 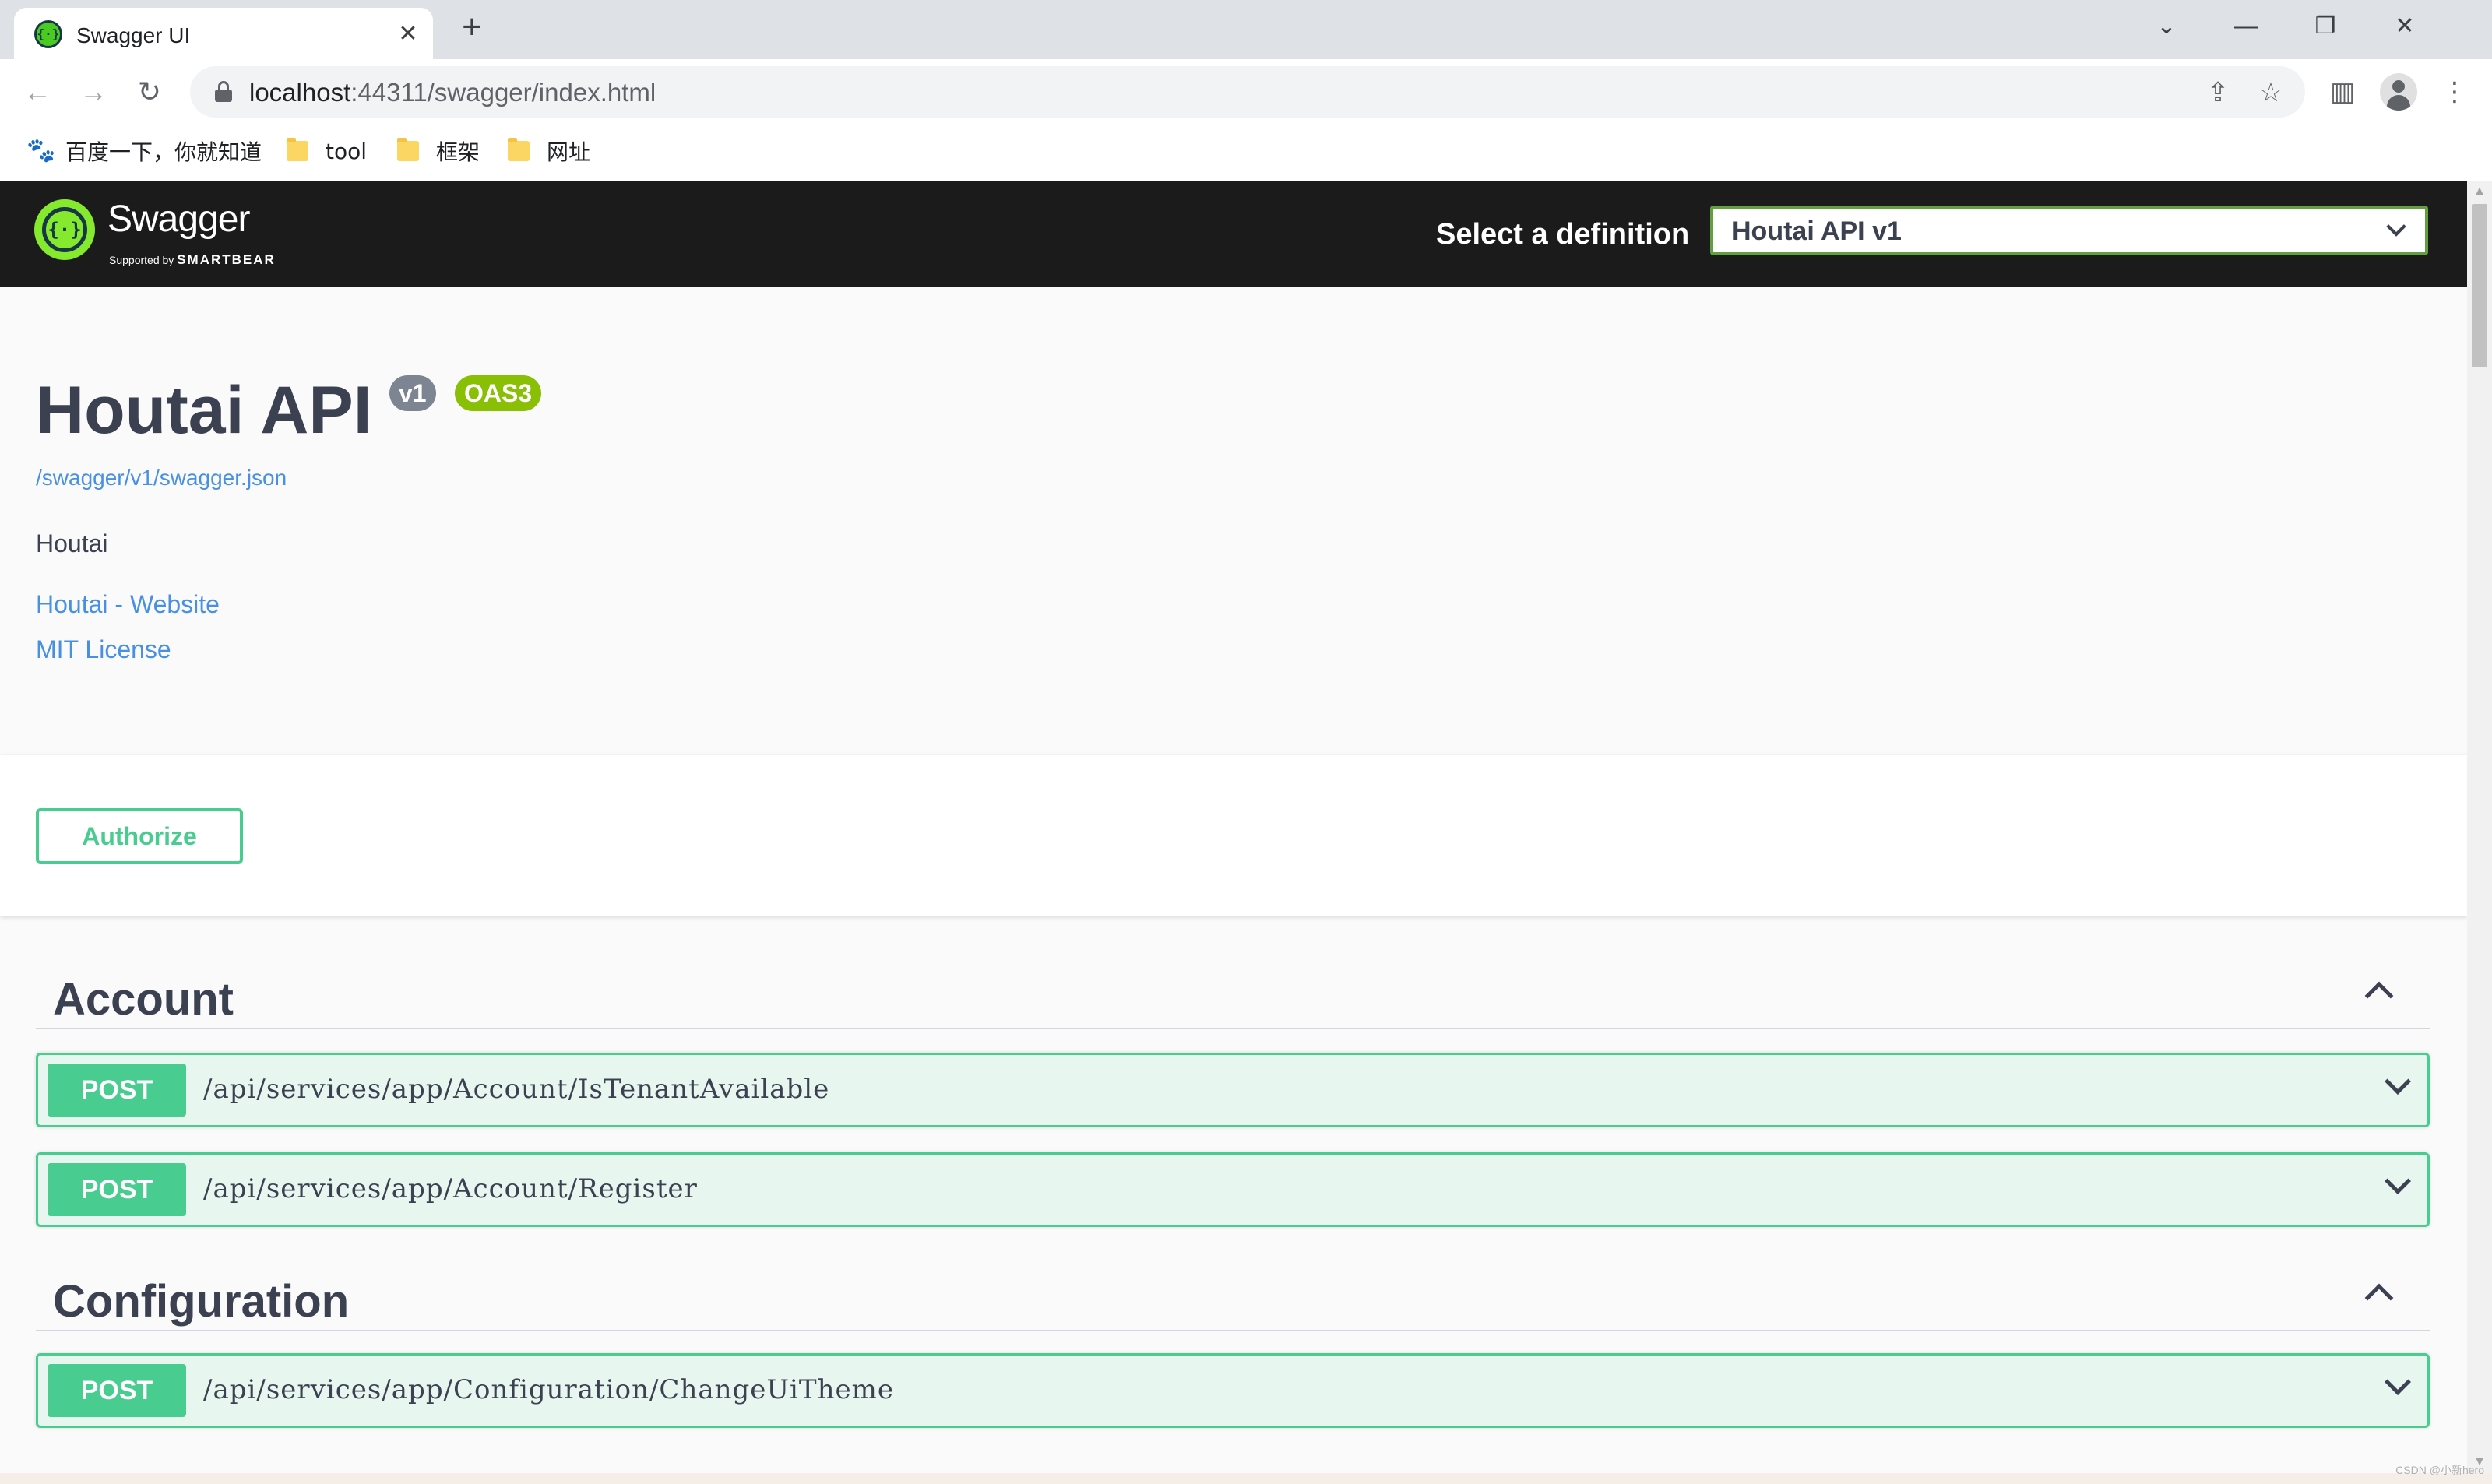 I want to click on restore-icon: ❐, so click(x=2325, y=26).